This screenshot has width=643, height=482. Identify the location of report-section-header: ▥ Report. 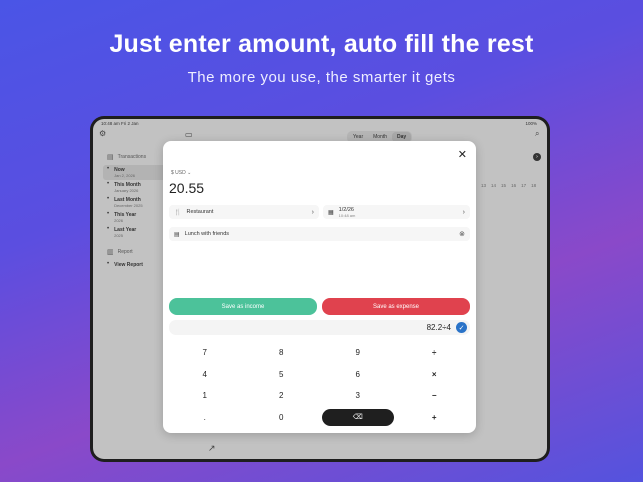
(120, 252).